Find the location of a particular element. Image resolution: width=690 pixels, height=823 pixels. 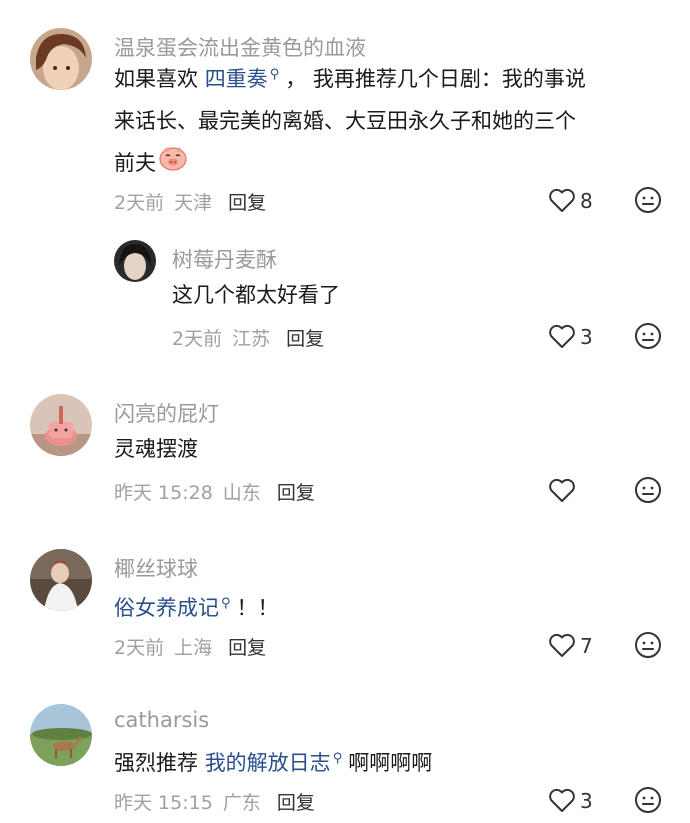

comment-text-segment: 啊啊啊啊 is located at coordinates (390, 763).